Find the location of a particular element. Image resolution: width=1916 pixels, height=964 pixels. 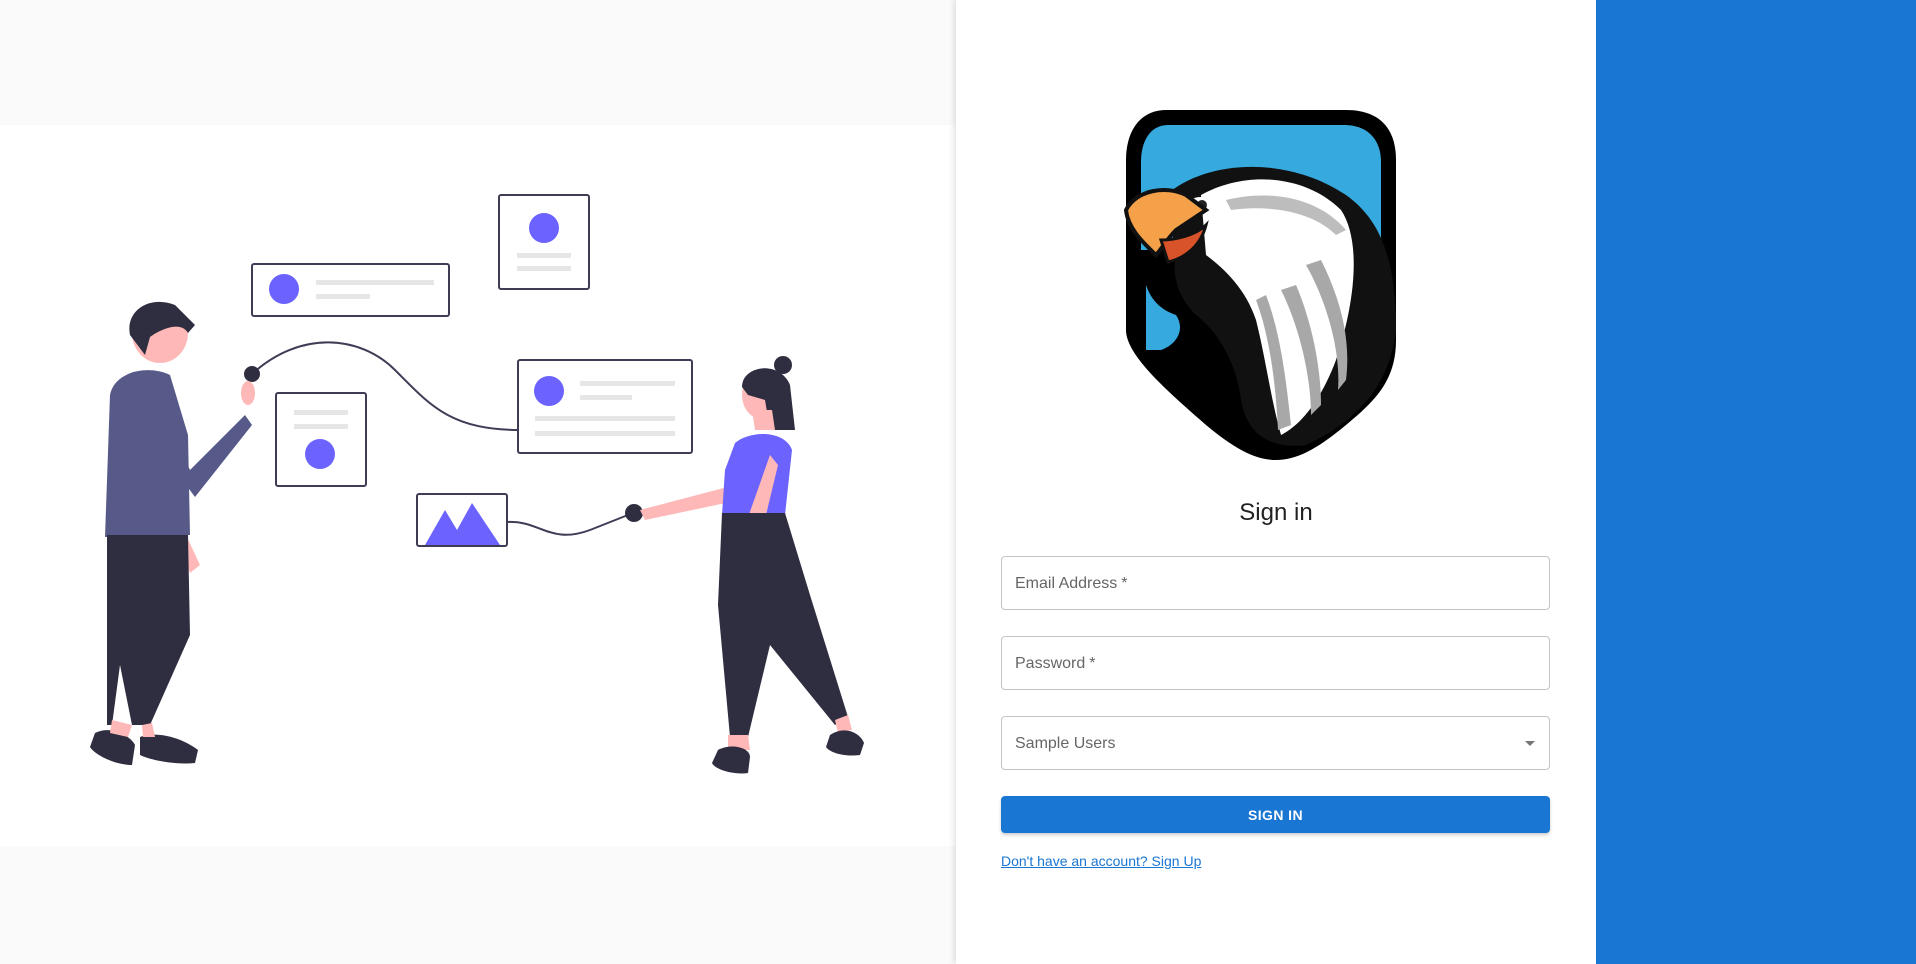

signin-button: SIGN IN is located at coordinates (1275, 814).